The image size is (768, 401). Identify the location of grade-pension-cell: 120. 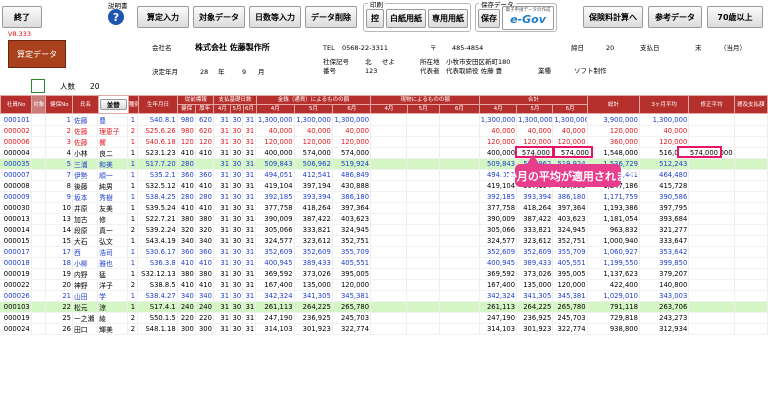
(204, 142).